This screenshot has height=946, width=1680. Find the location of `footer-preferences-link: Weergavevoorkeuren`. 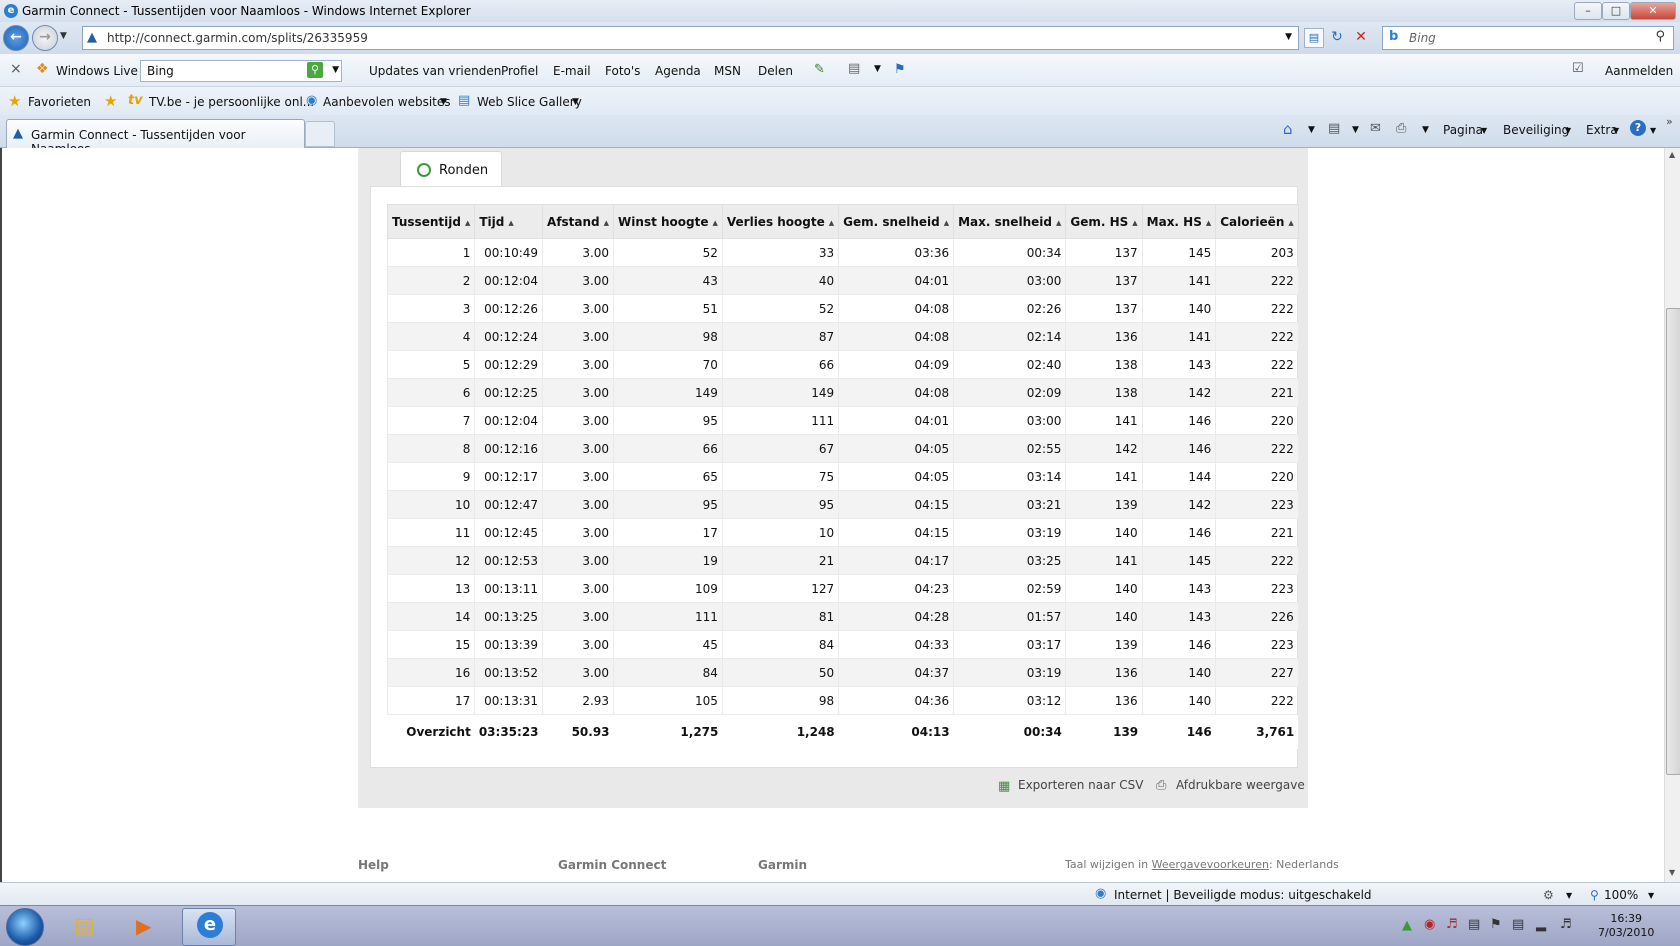

footer-preferences-link: Weergavevoorkeuren is located at coordinates (1210, 864).